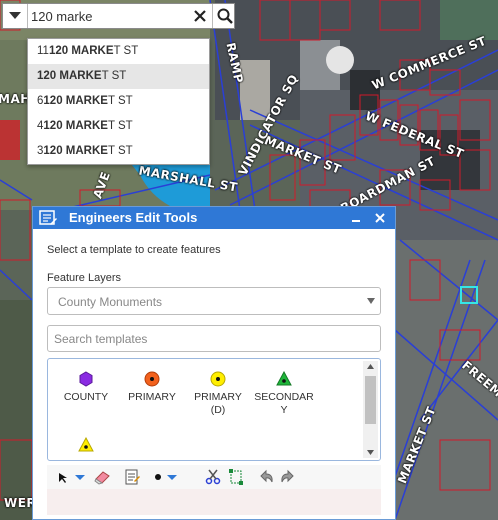  Describe the element at coordinates (214, 502) in the screenshot. I see `panel-footer-area` at that location.